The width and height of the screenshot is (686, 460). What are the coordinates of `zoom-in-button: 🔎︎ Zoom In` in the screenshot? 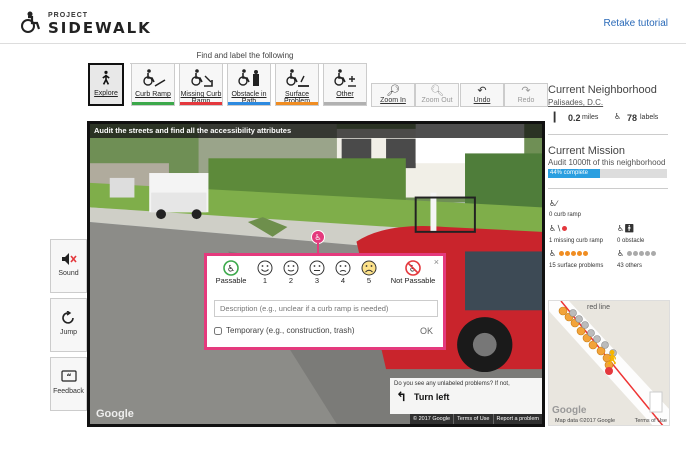 It's located at (393, 95).